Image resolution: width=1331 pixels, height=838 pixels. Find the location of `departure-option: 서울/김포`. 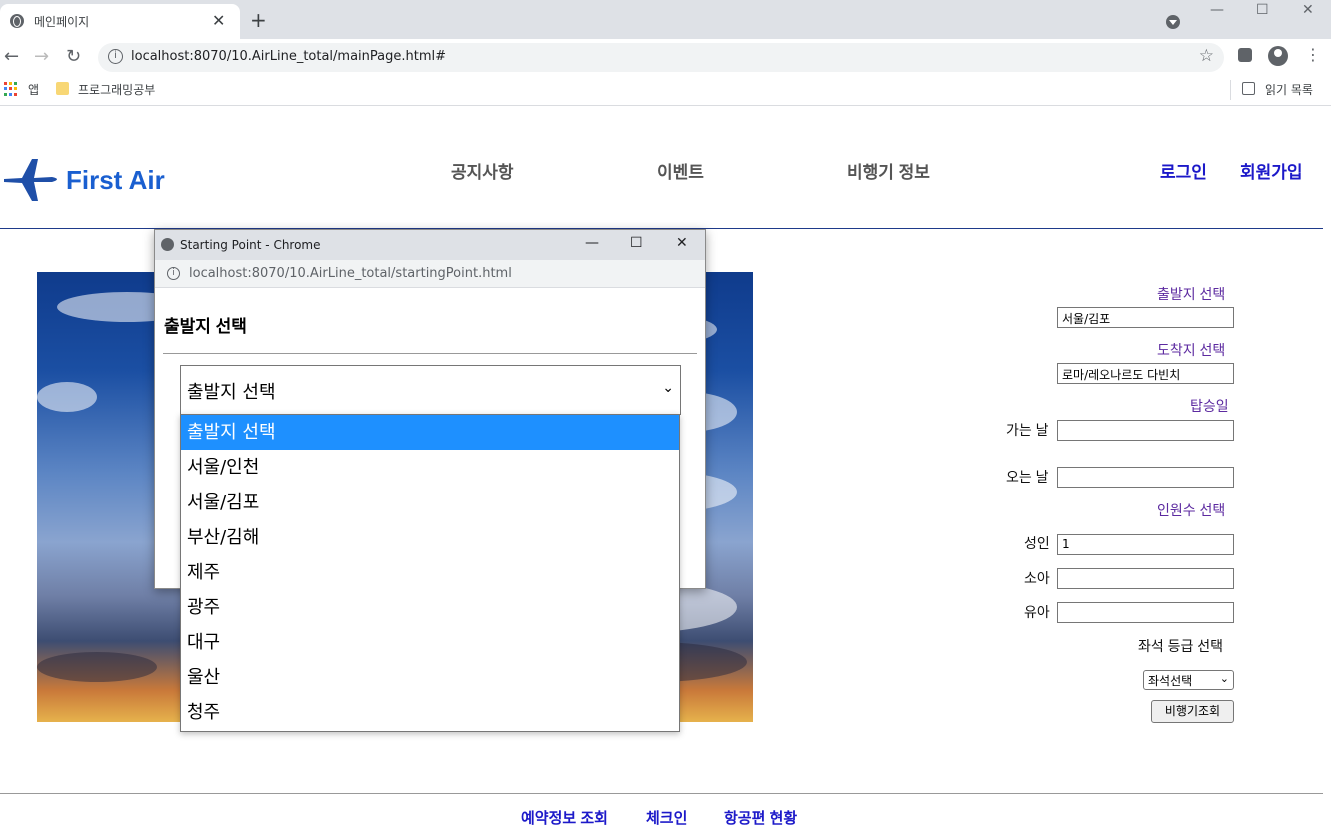

departure-option: 서울/김포 is located at coordinates (430, 502).